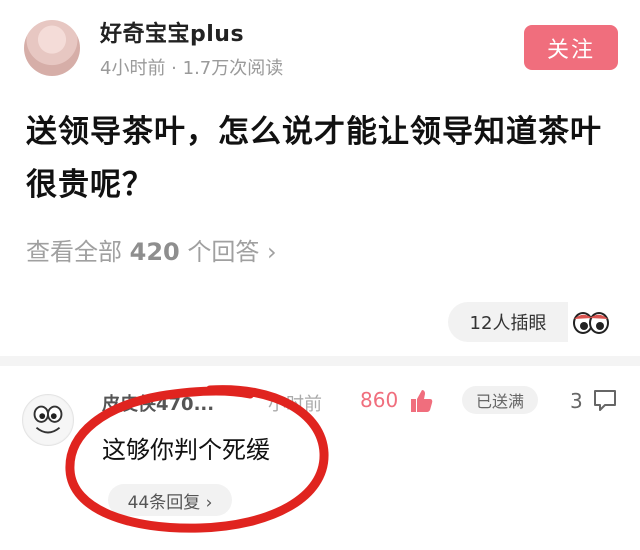  I want to click on like-count: 860, so click(379, 400).